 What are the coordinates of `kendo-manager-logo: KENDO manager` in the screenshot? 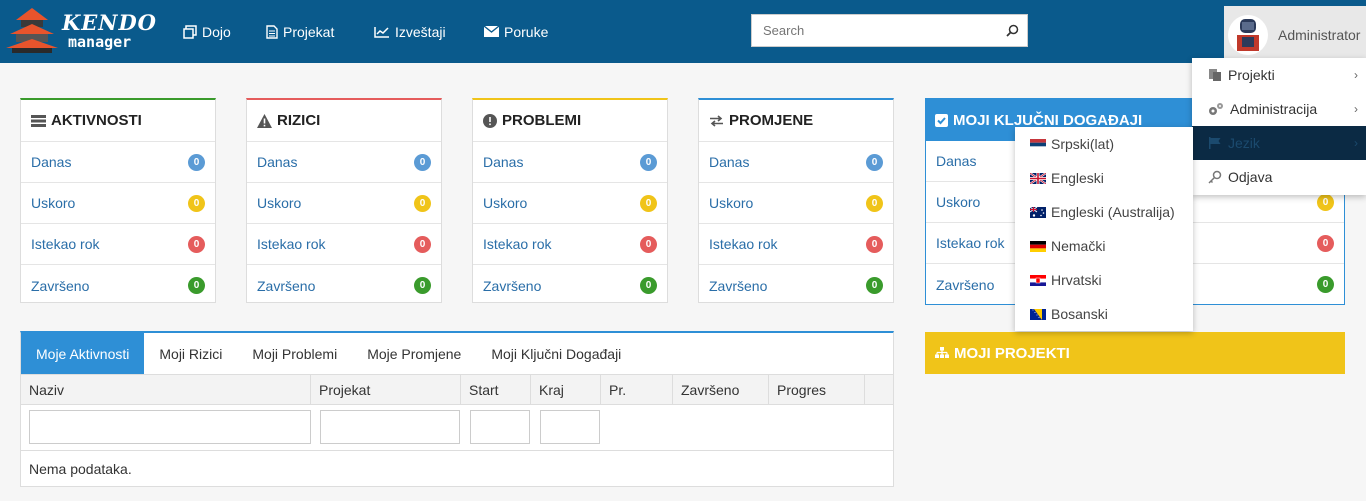 It's located at (80, 31).